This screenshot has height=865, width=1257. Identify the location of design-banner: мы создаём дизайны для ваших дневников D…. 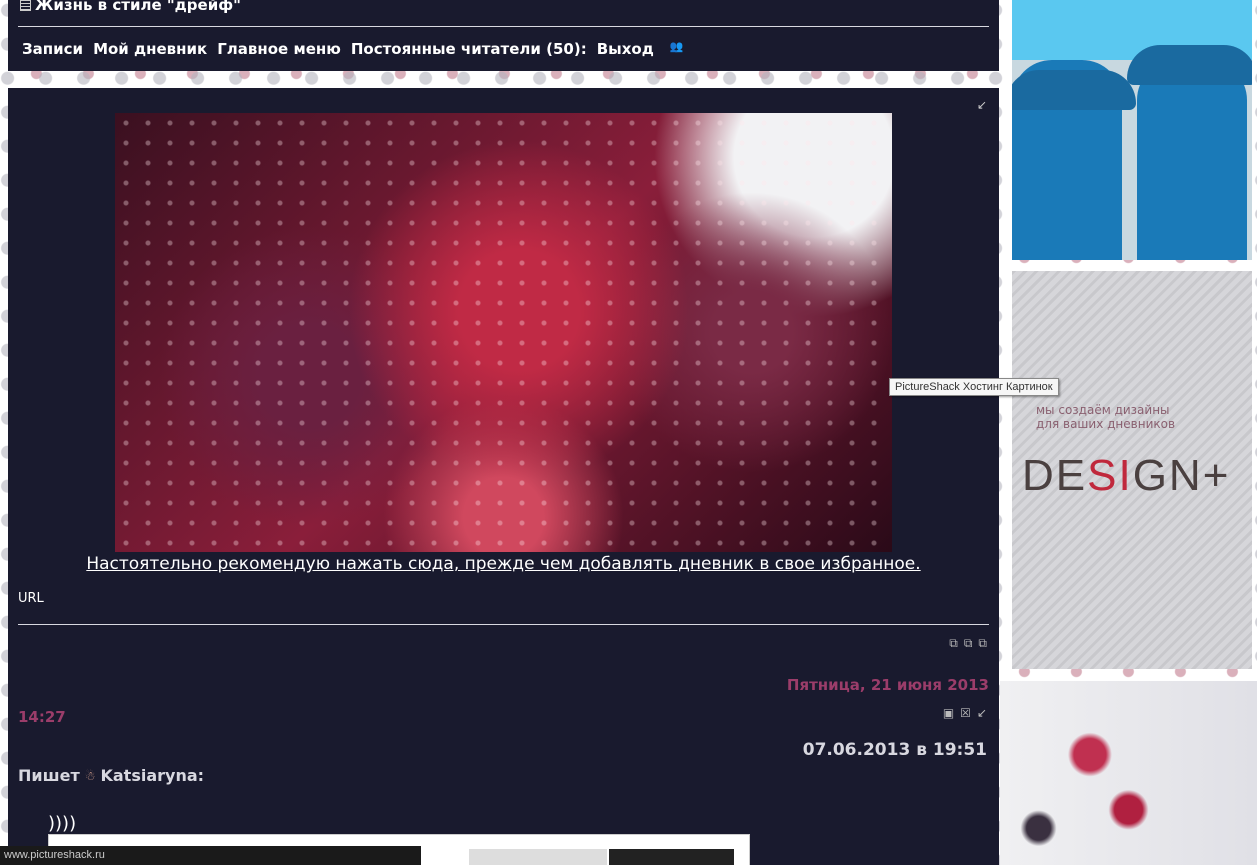
(1132, 470).